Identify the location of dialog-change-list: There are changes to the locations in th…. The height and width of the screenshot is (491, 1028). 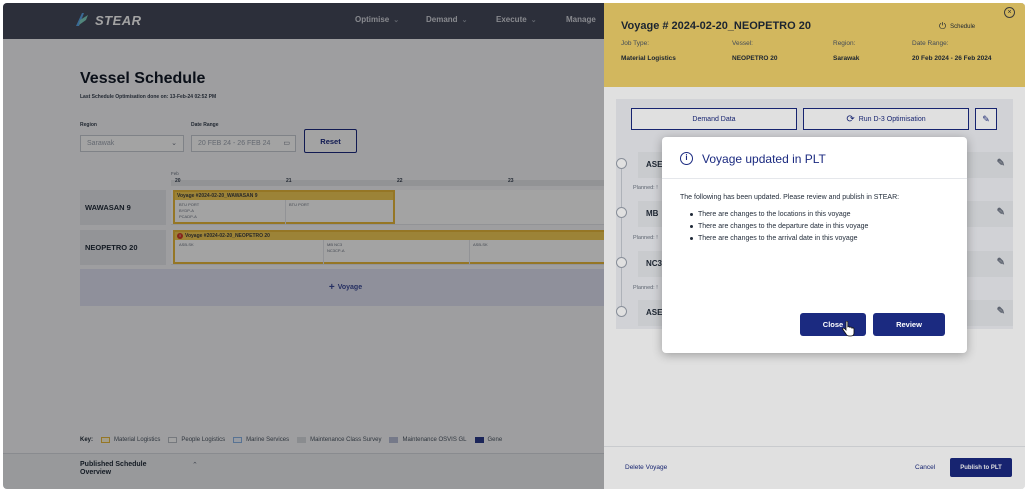
(779, 226).